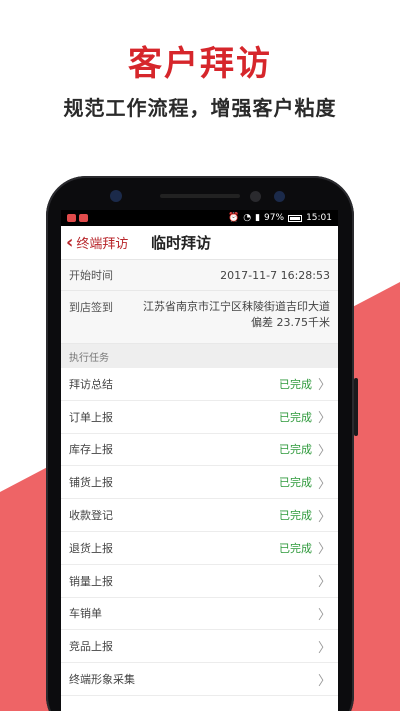  I want to click on checkin-offset: 偏差 23.75千米, so click(290, 322).